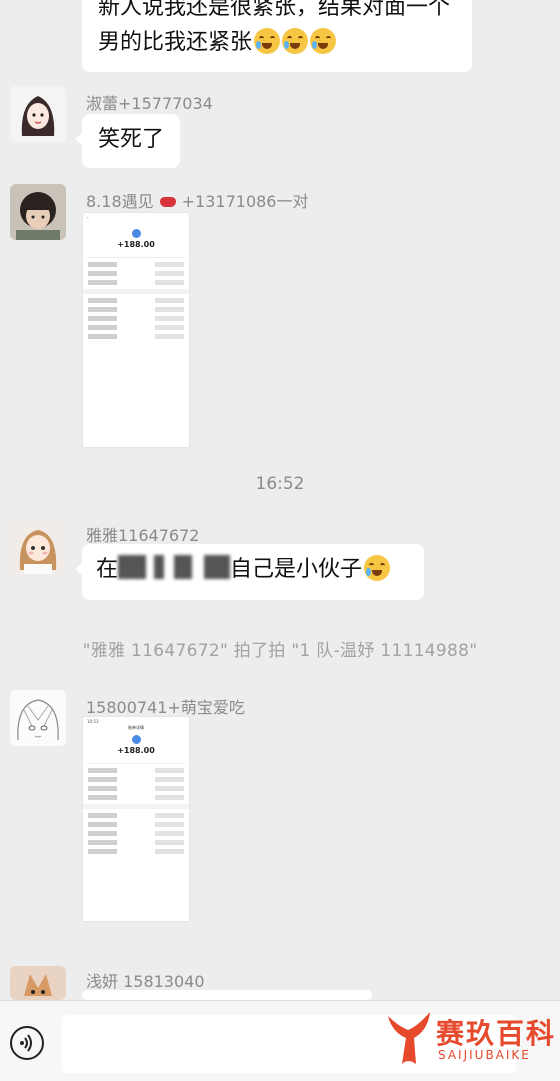  Describe the element at coordinates (131, 139) in the screenshot. I see `message-text: 笑死了` at that location.